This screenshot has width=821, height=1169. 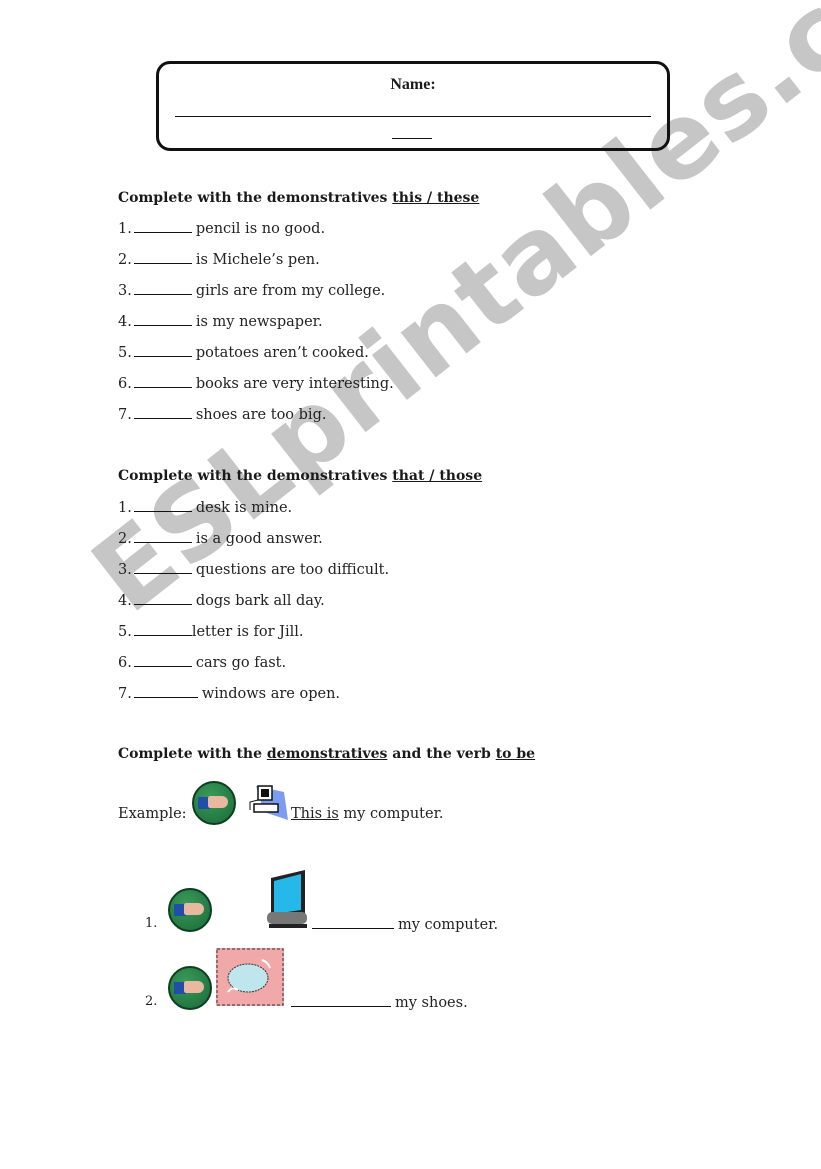 I want to click on computer-icon, so click(x=266, y=802).